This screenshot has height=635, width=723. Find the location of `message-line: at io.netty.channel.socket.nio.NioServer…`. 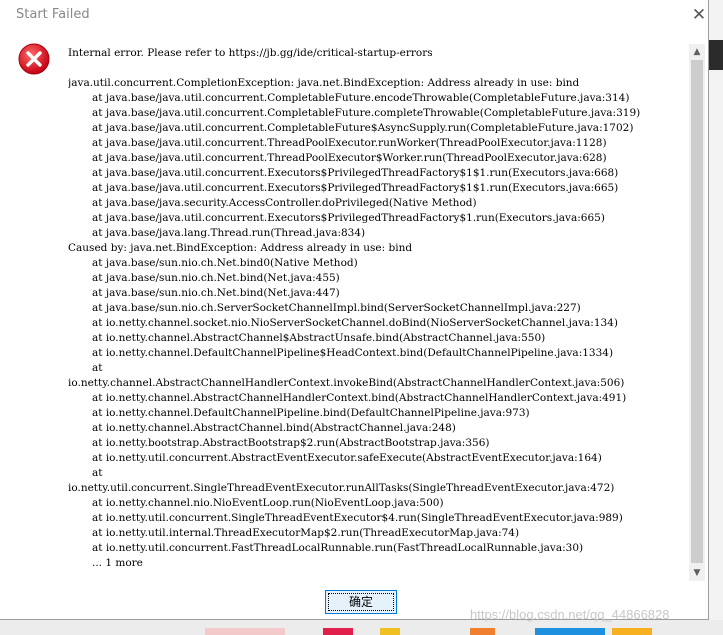

message-line: at io.netty.channel.socket.nio.NioServer… is located at coordinates (355, 323).